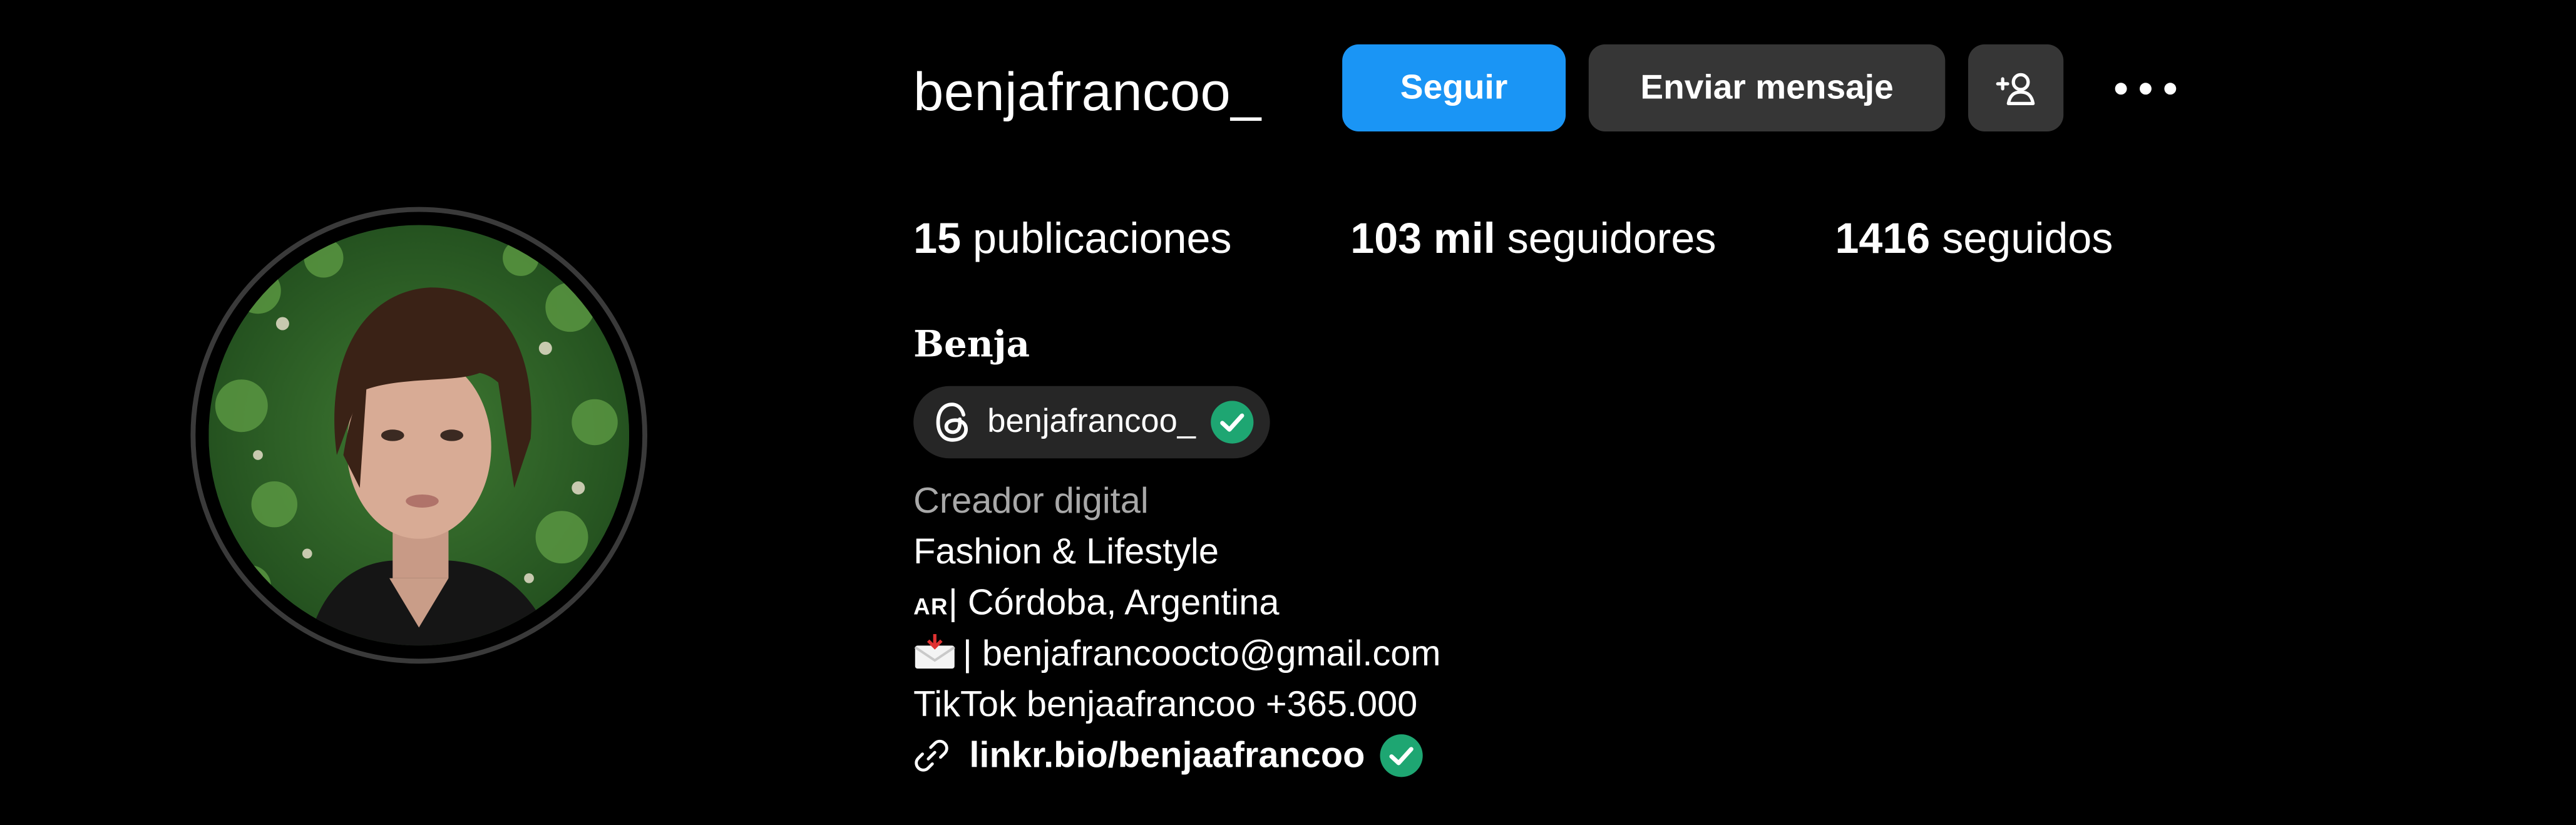 The width and height of the screenshot is (2576, 825). I want to click on bio-line-email: | benjafrancoocto@gmail.com, so click(1177, 654).